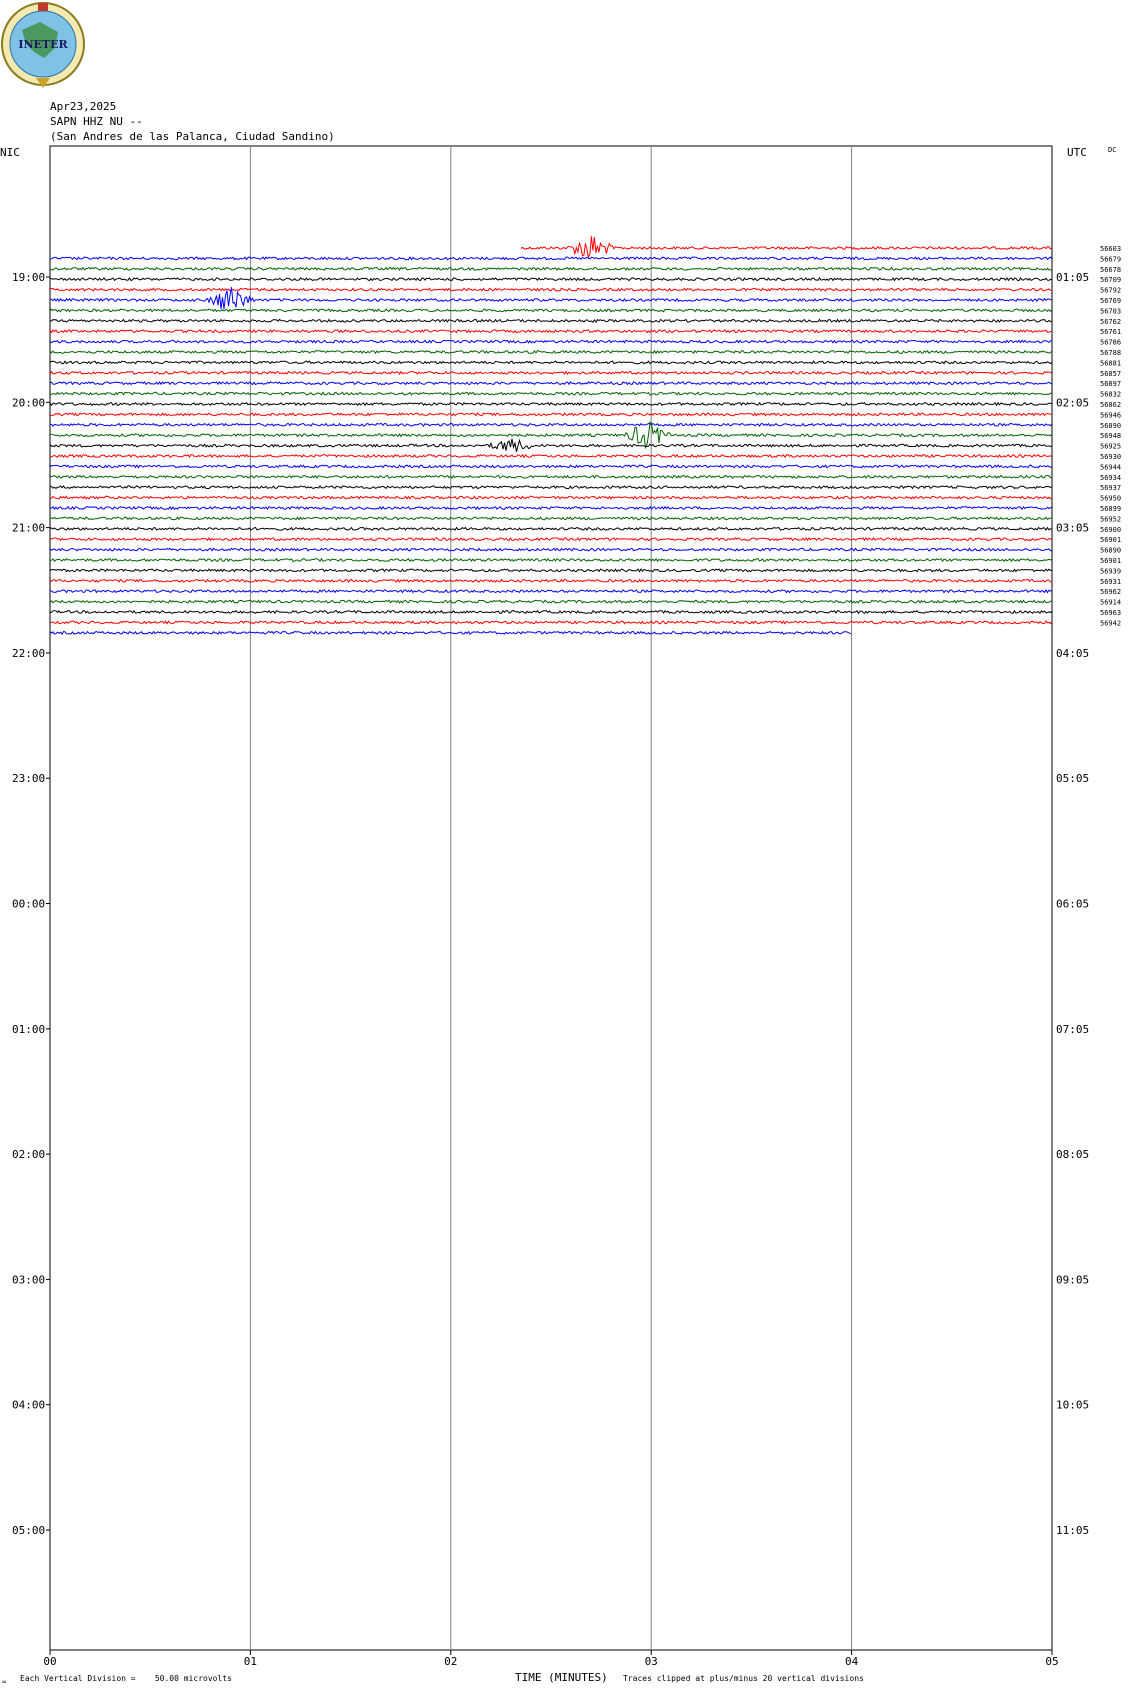  I want to click on left-hour-label: 19:00, so click(28, 277).